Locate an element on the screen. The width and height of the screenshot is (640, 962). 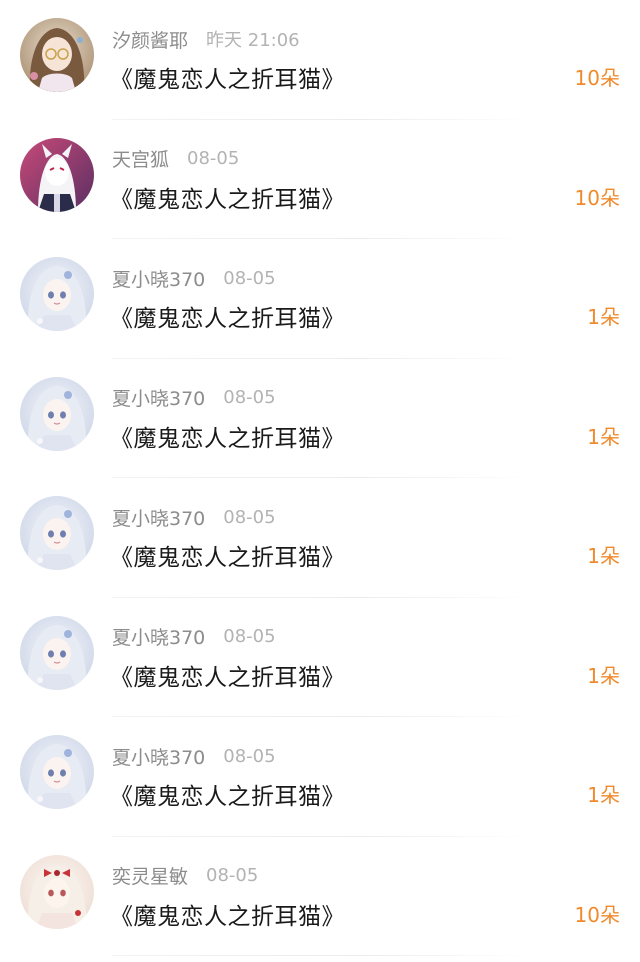
girl-glasses-avatar-icon is located at coordinates (57, 55).